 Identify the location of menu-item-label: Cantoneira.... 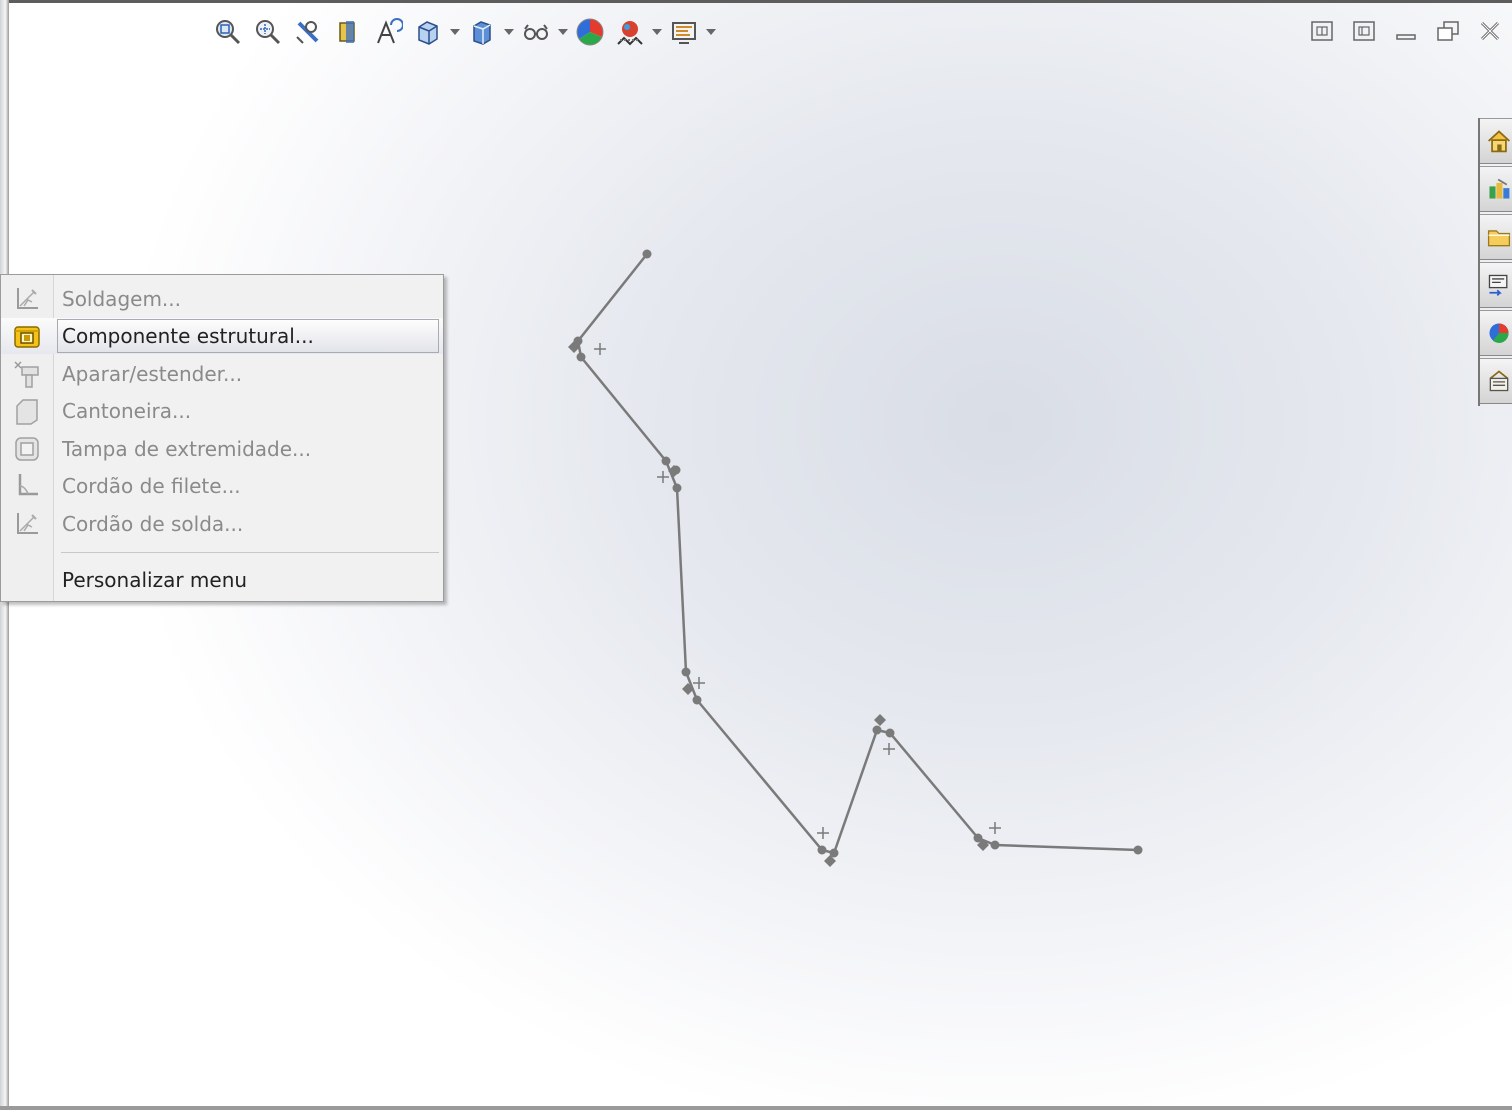
(127, 411).